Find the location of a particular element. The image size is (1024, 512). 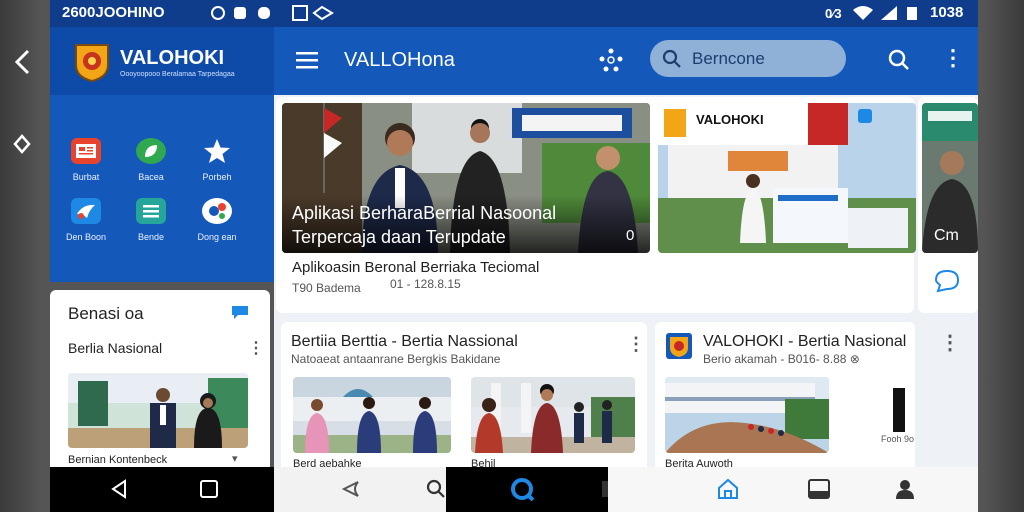

left-card-subheading: Berlia Nasional is located at coordinates (115, 348).